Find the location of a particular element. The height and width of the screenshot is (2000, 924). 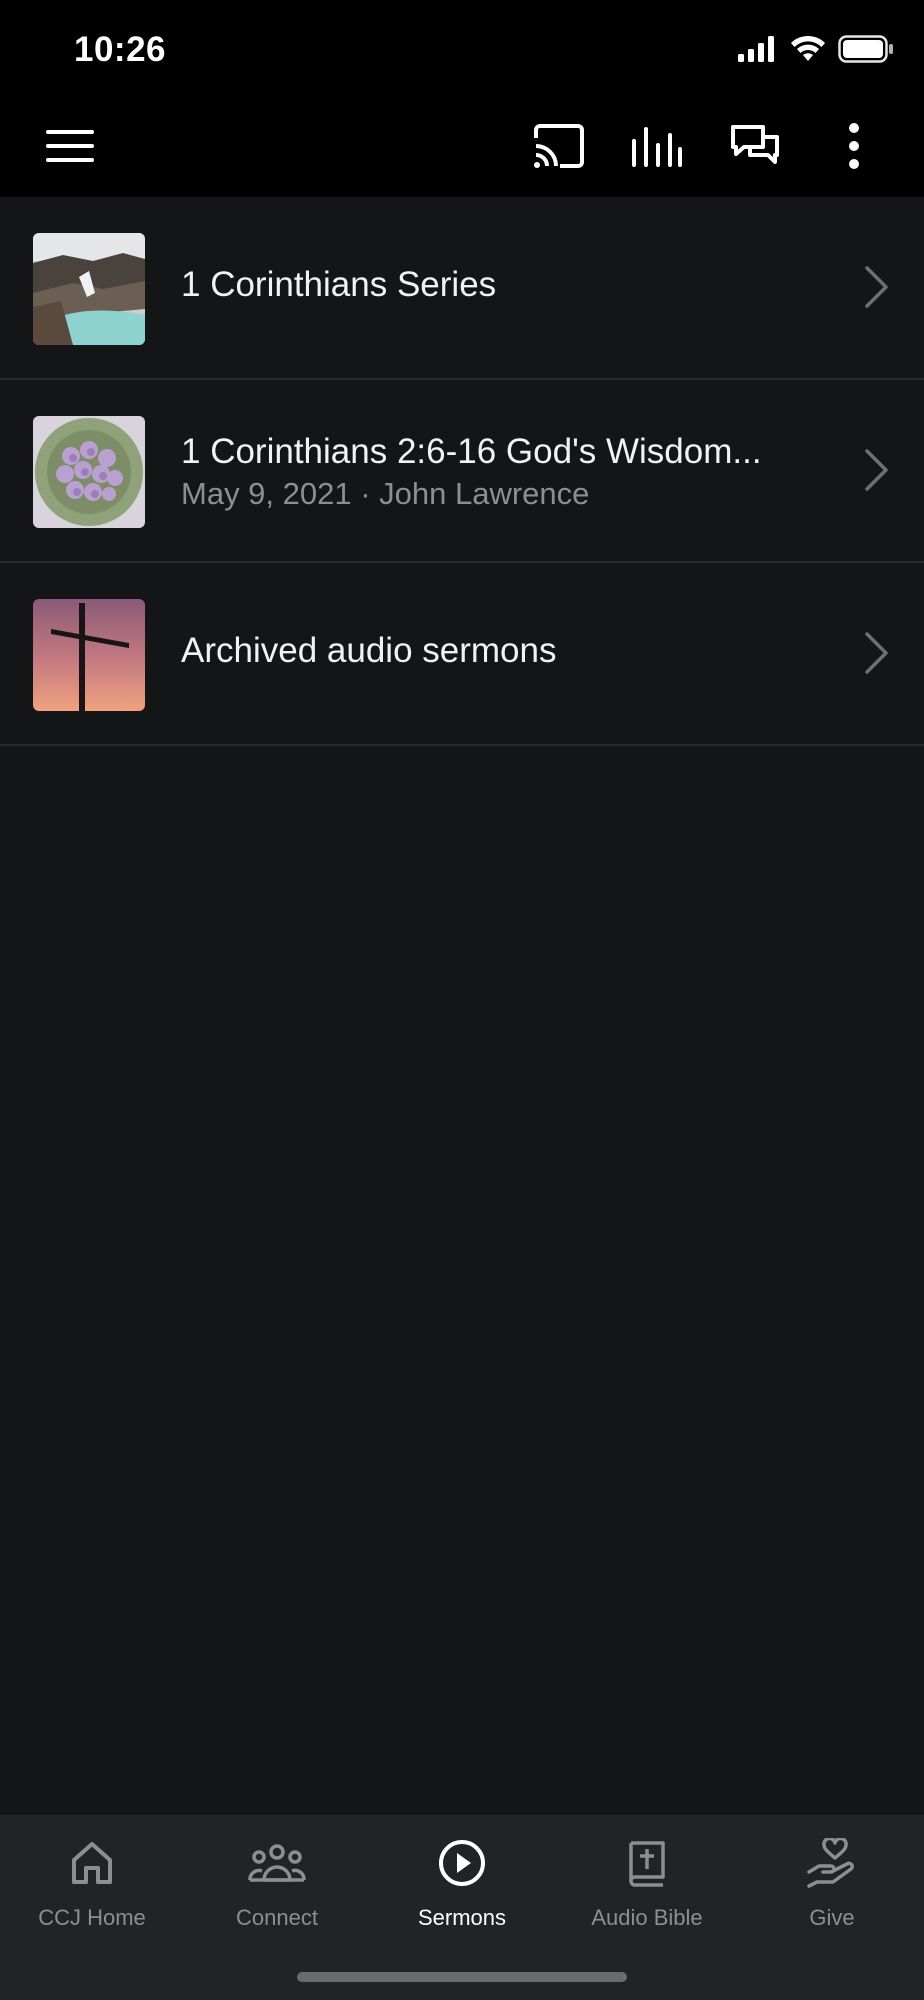

chat-icon is located at coordinates (755, 148).